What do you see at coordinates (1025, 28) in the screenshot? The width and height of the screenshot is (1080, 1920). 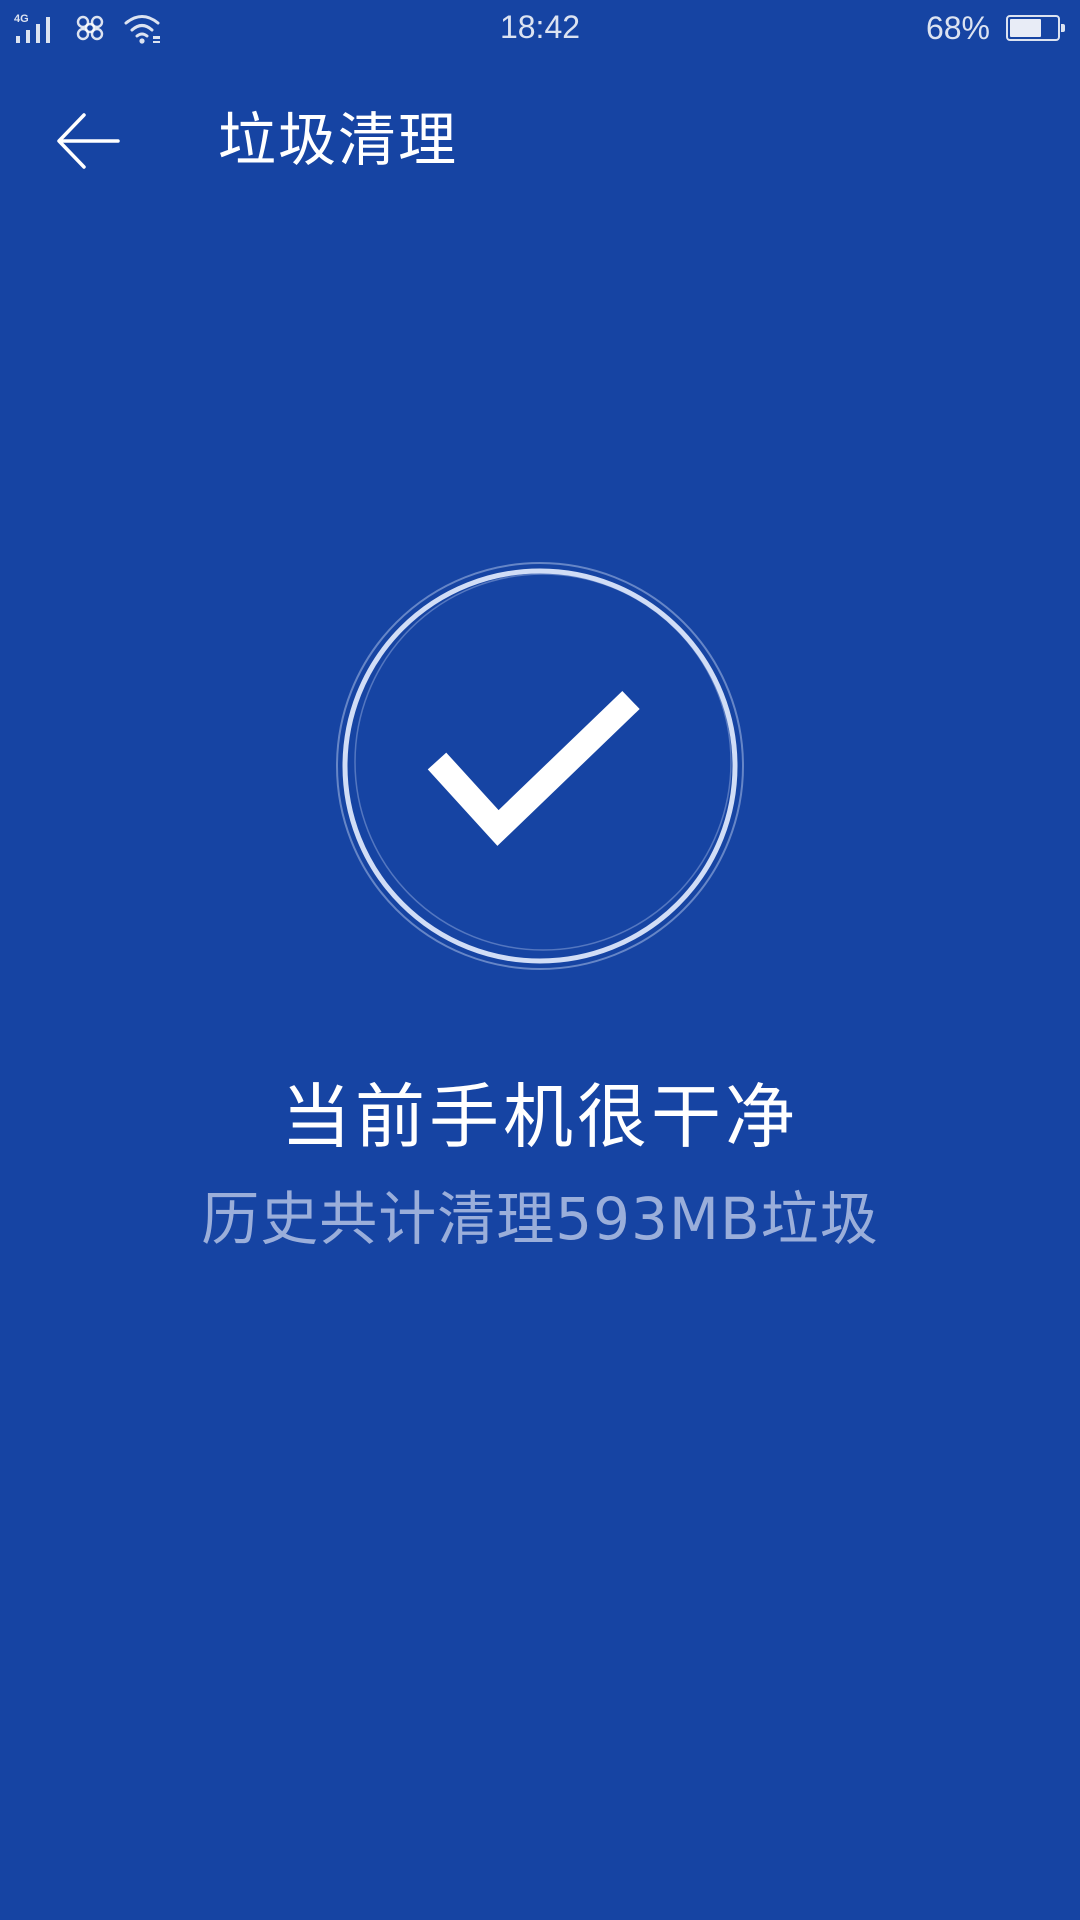 I see `battery-level` at bounding box center [1025, 28].